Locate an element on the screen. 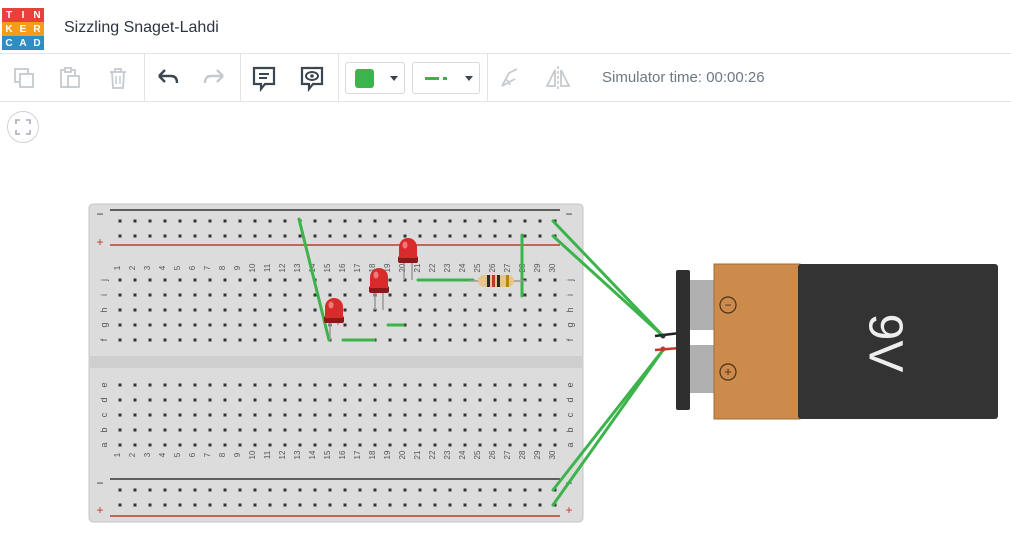  row-letter: d is located at coordinates (104, 399).